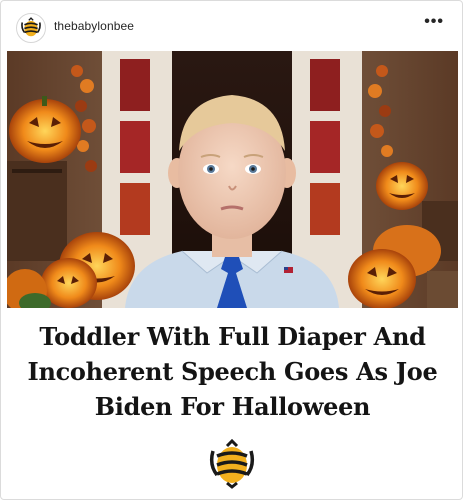 This screenshot has width=463, height=500. I want to click on post-header: thebabylonbee •••, so click(231, 27).